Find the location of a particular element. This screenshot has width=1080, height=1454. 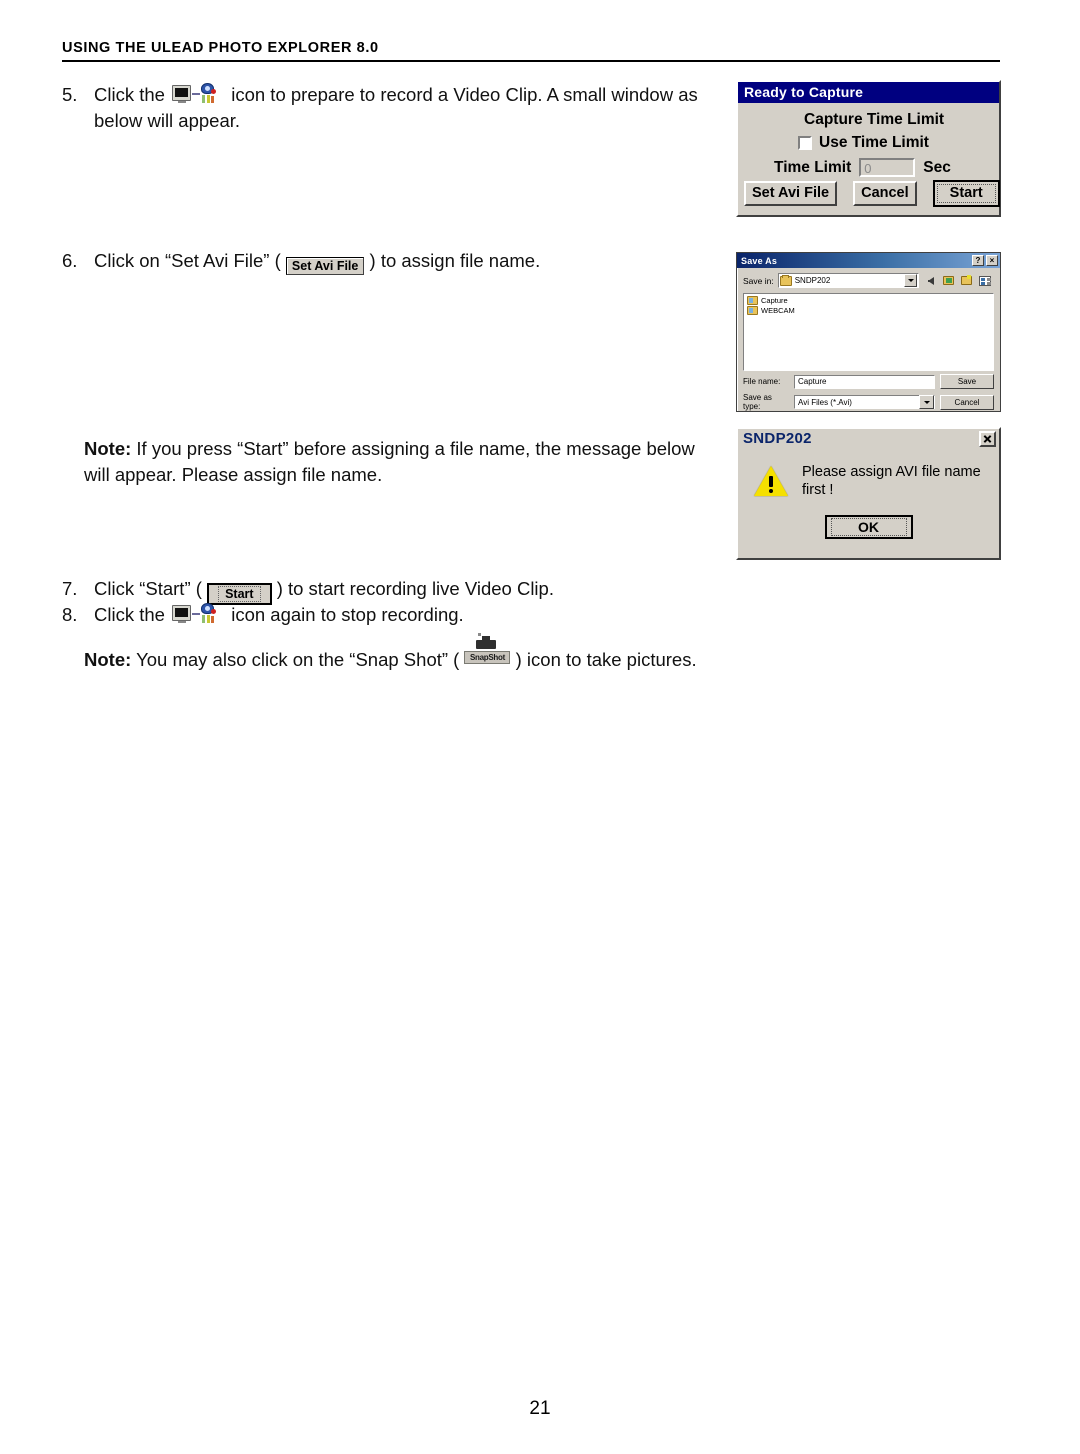

ok-button: OK is located at coordinates (868, 527).